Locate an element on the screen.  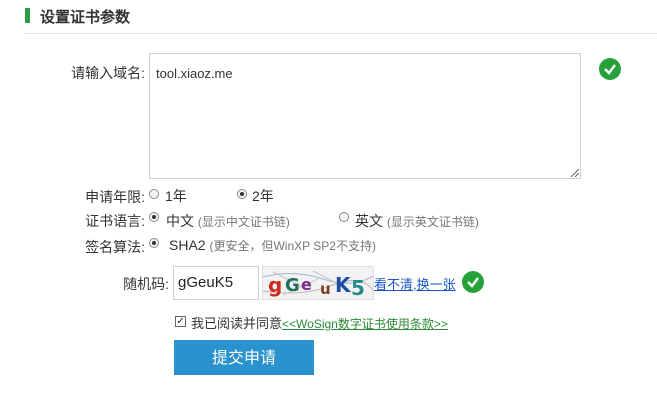
algorithm-sha2-radio is located at coordinates (154, 243).